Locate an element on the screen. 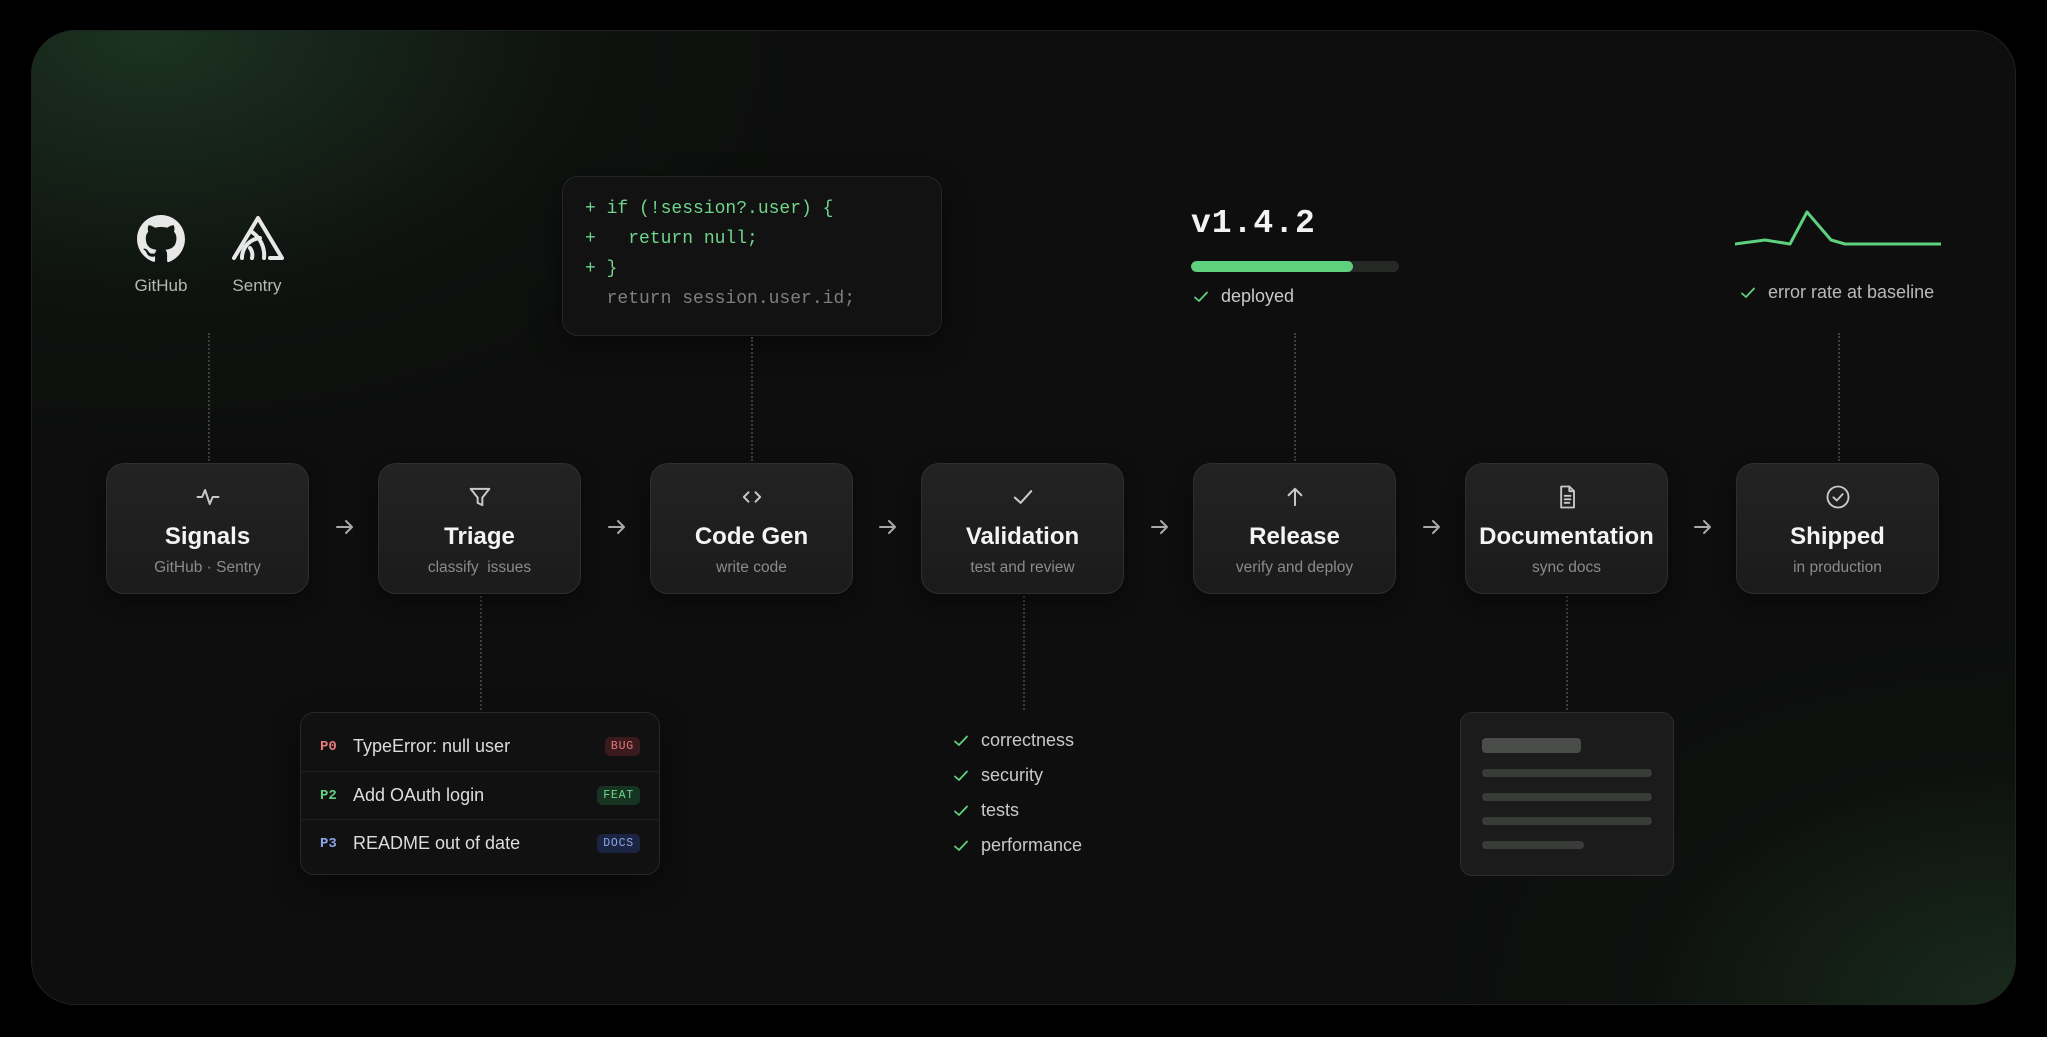 This screenshot has width=2047, height=1037. validation-check: correctness is located at coordinates (1013, 740).